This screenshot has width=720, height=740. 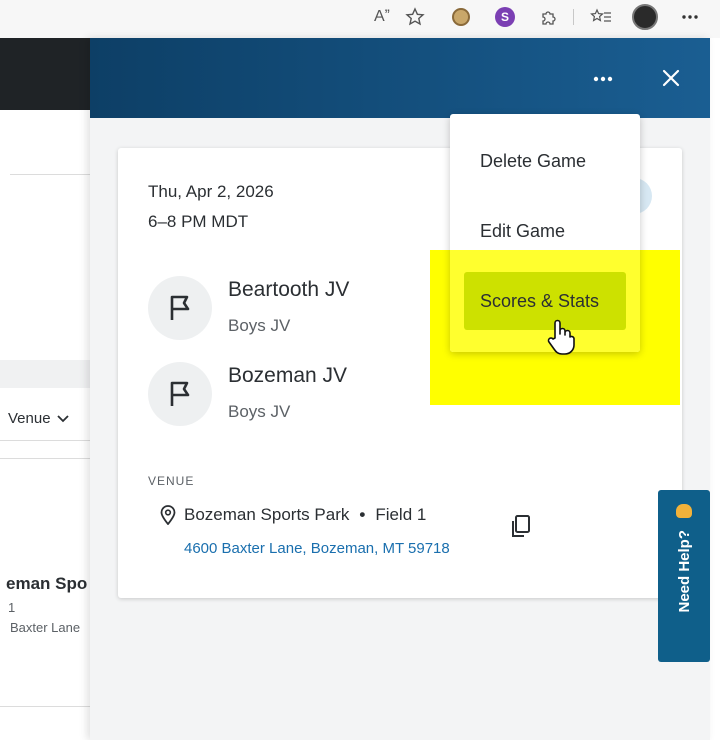 What do you see at coordinates (573, 17) in the screenshot?
I see `toolbar-separator` at bounding box center [573, 17].